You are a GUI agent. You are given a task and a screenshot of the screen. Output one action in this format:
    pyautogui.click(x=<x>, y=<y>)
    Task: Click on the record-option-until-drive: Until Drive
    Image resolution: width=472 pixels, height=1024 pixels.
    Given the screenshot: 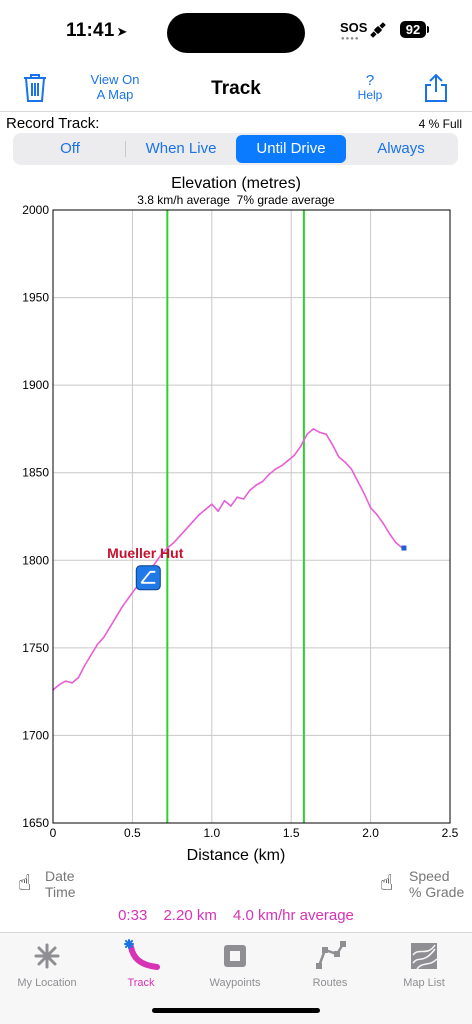 What is the action you would take?
    pyautogui.click(x=291, y=149)
    